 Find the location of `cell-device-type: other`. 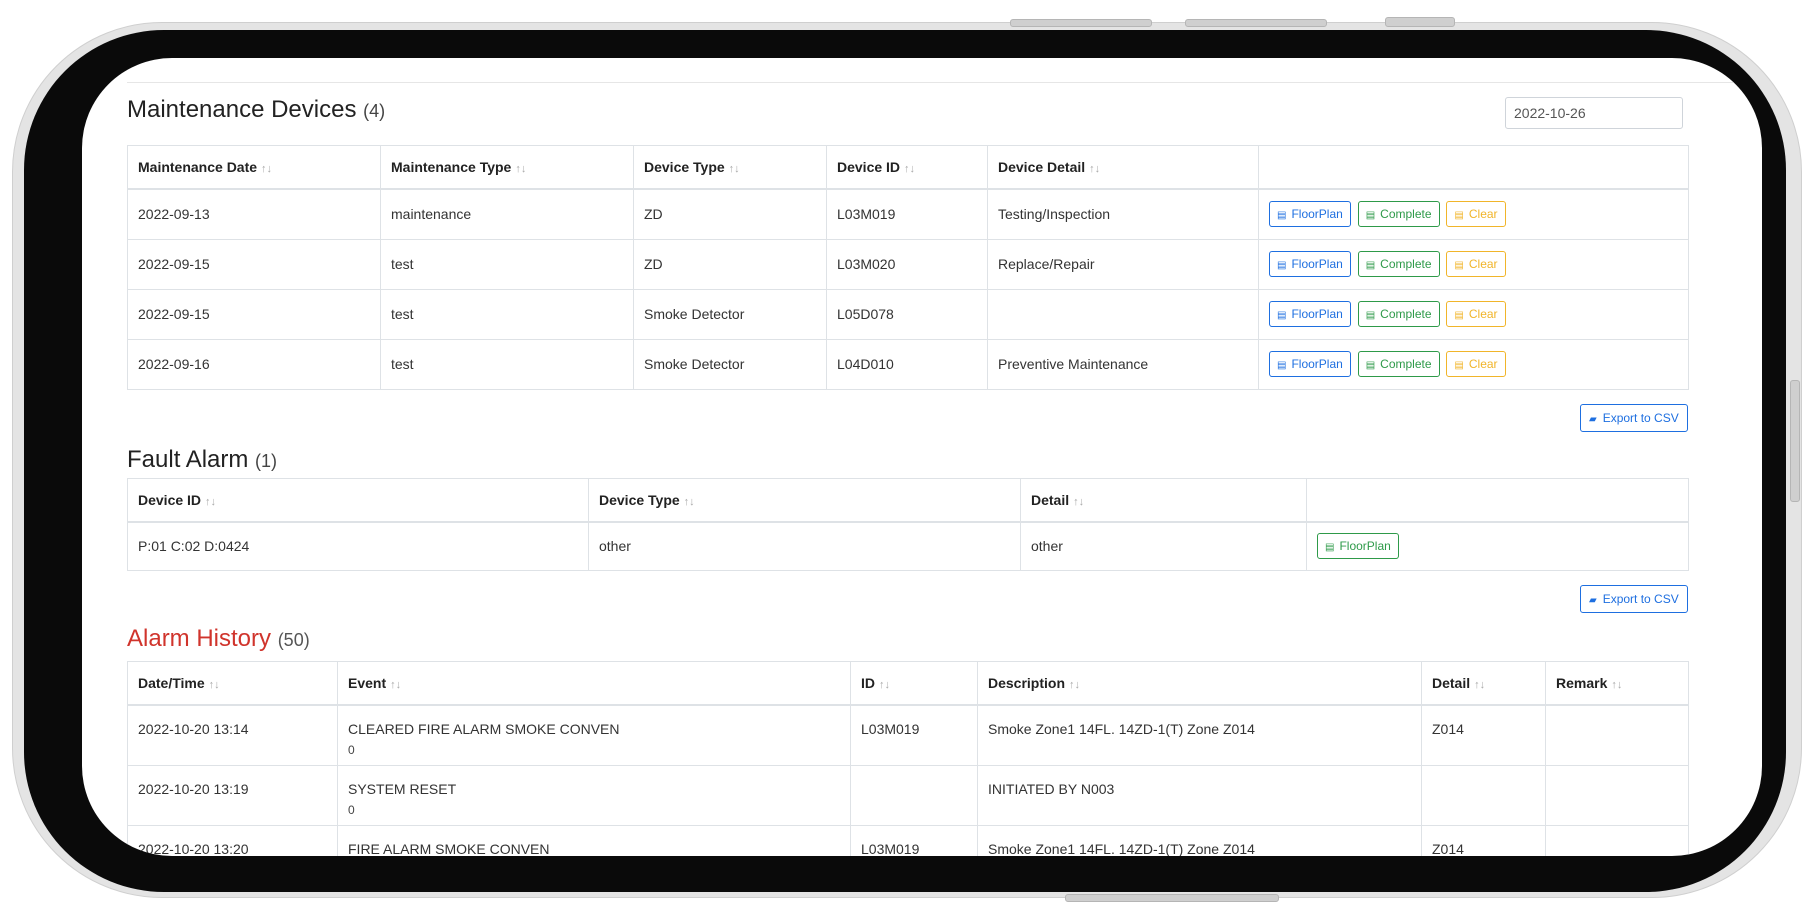

cell-device-type: other is located at coordinates (804, 546).